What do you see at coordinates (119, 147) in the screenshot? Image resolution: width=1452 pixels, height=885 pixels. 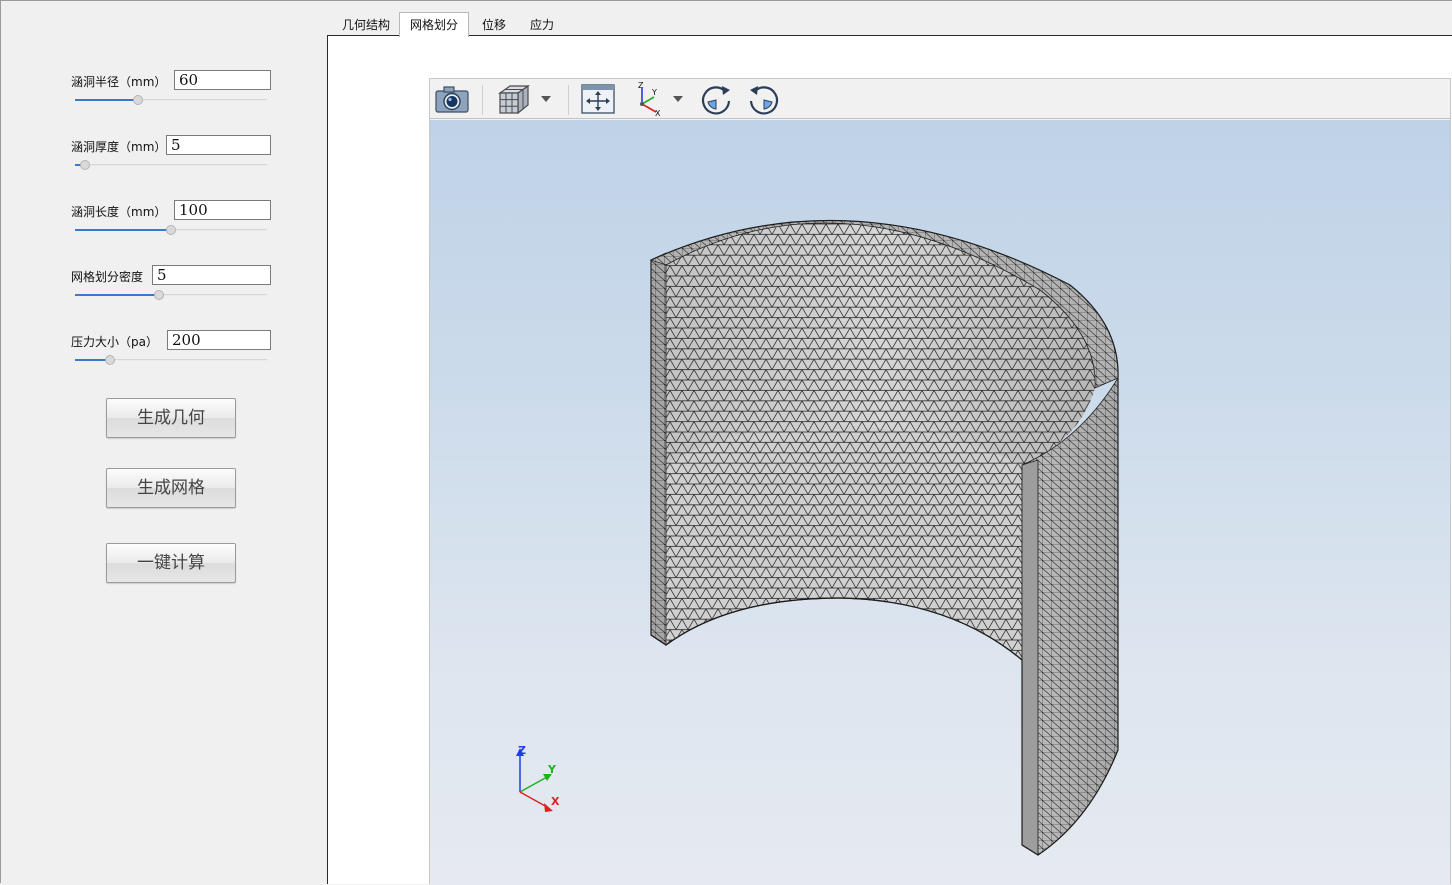 I see `thickness-label: 涵洞厚度（mm）` at bounding box center [119, 147].